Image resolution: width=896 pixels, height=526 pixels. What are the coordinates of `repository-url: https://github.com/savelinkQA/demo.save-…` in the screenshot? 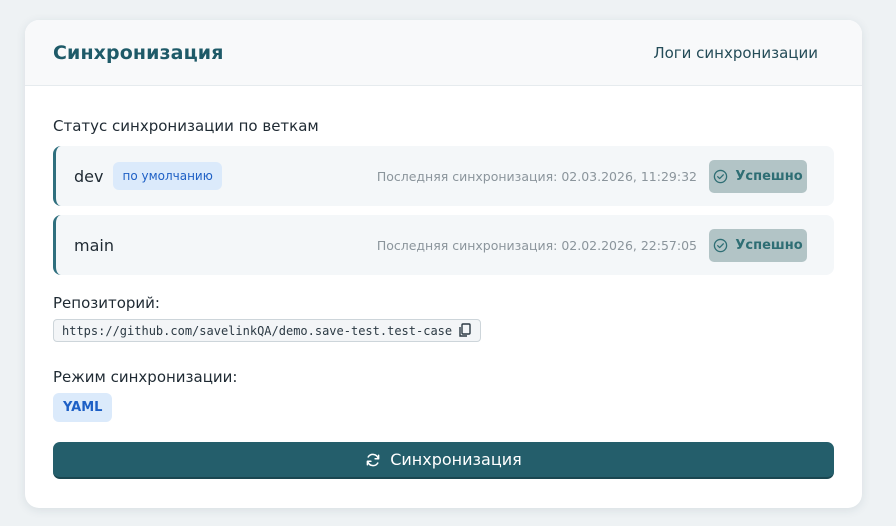 It's located at (257, 331).